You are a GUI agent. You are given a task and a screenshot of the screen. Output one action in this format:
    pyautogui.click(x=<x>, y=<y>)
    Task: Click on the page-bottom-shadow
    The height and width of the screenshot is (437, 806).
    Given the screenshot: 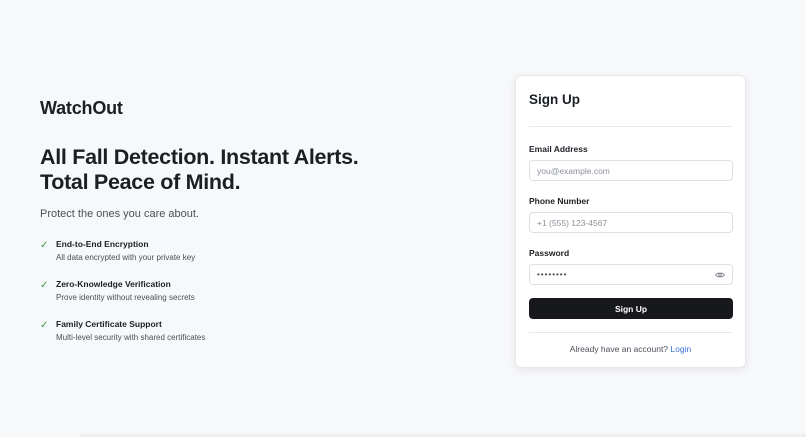 What is the action you would take?
    pyautogui.click(x=443, y=435)
    